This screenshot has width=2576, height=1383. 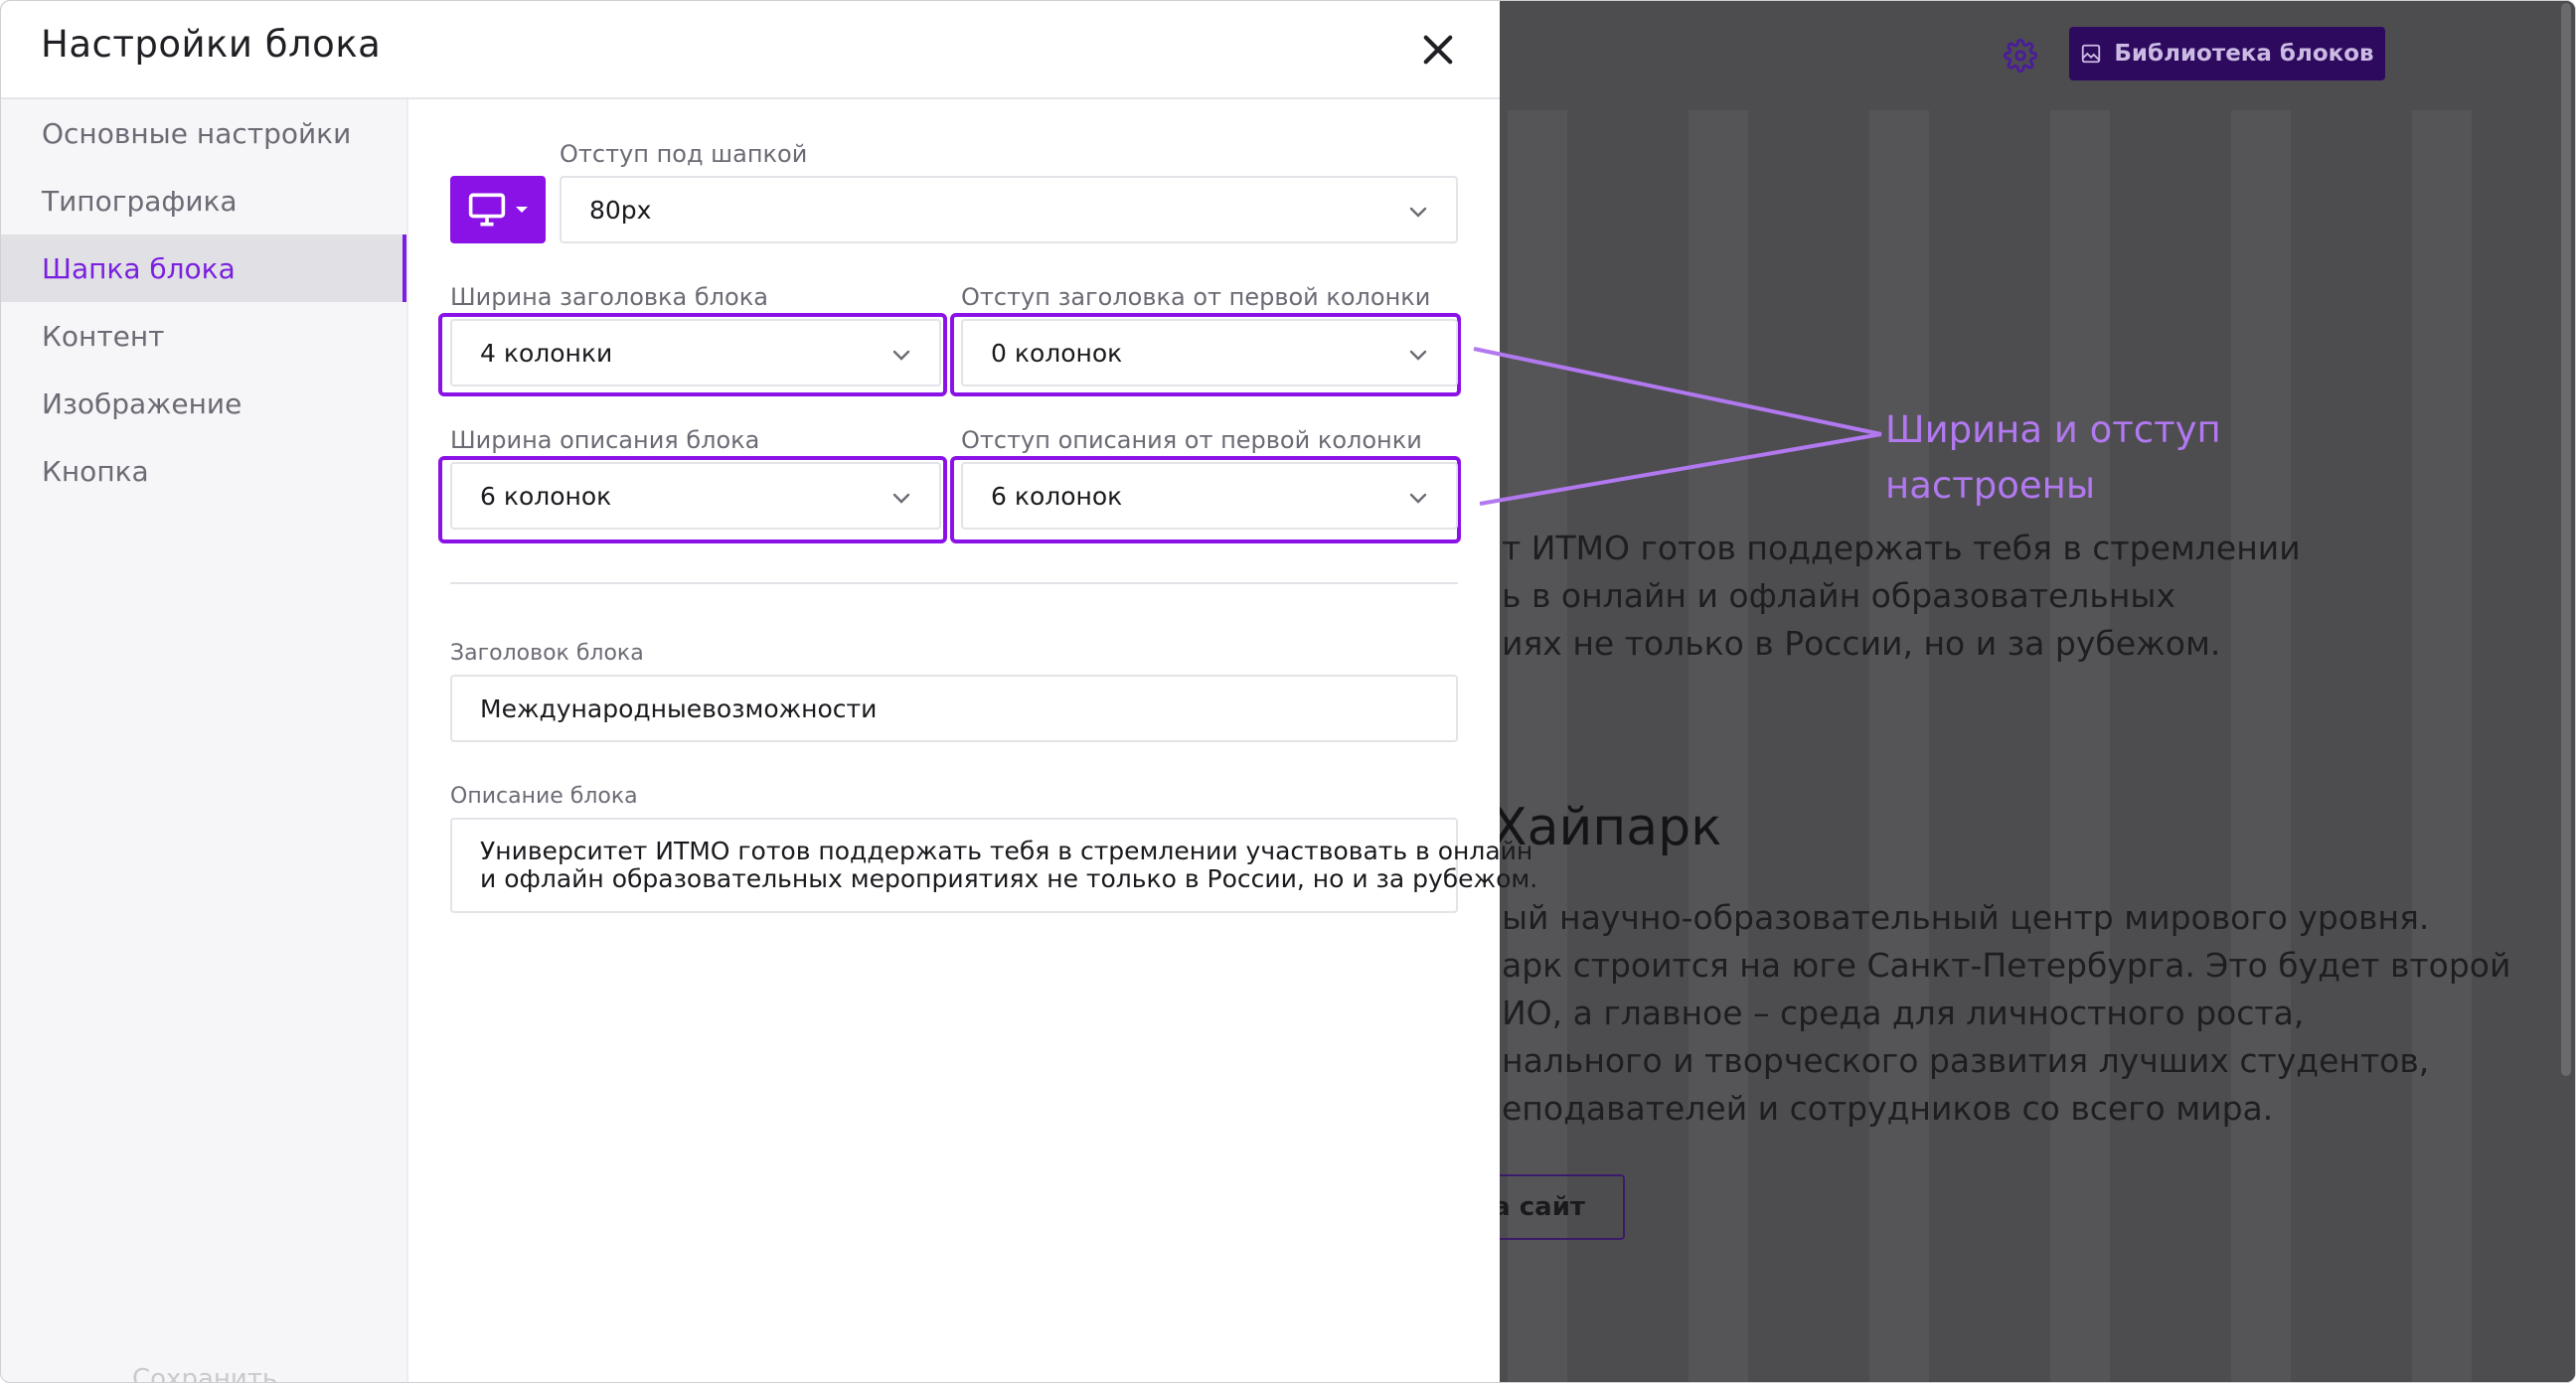 What do you see at coordinates (2566, 540) in the screenshot?
I see `page-scrollbar` at bounding box center [2566, 540].